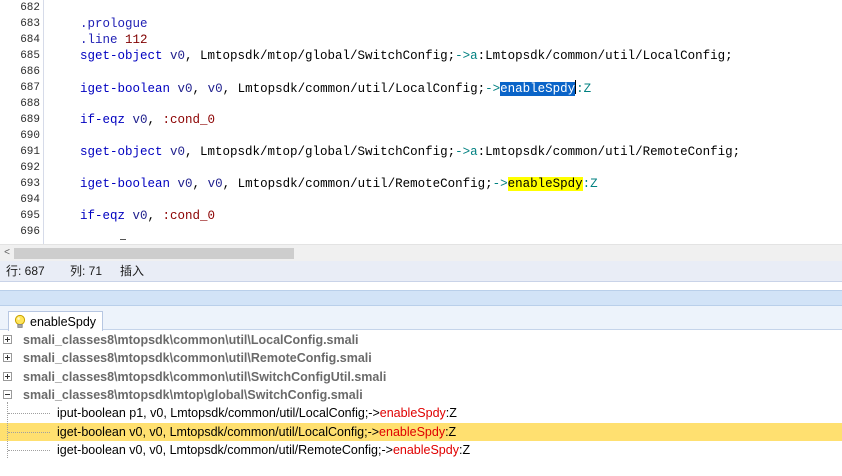 The width and height of the screenshot is (842, 476). I want to click on selected-text: enableSpdy, so click(538, 89).